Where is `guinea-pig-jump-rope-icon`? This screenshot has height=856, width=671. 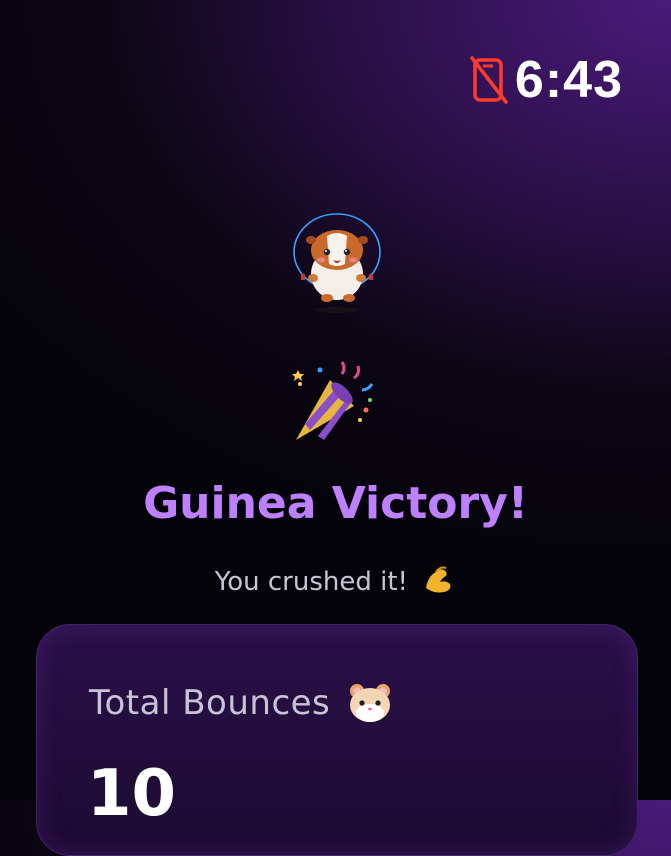 guinea-pig-jump-rope-icon is located at coordinates (337, 263).